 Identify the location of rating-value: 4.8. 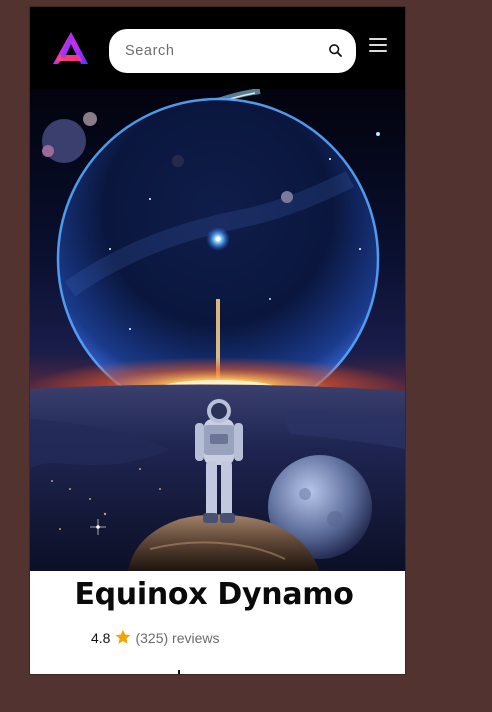
(101, 638).